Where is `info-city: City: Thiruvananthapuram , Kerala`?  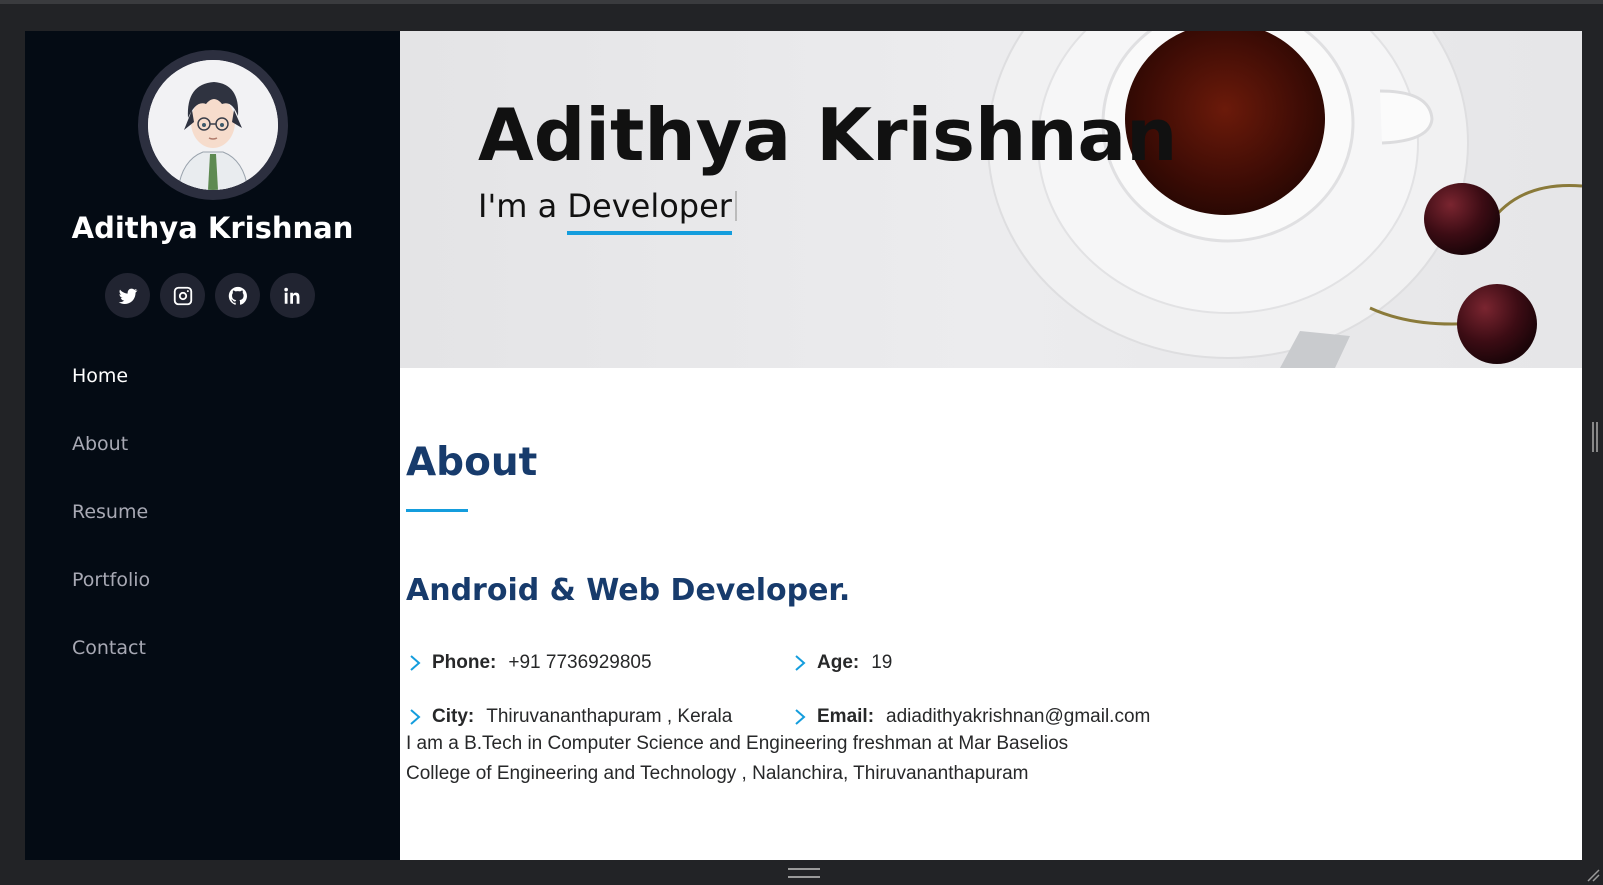 info-city: City: Thiruvananthapuram , Kerala is located at coordinates (569, 717).